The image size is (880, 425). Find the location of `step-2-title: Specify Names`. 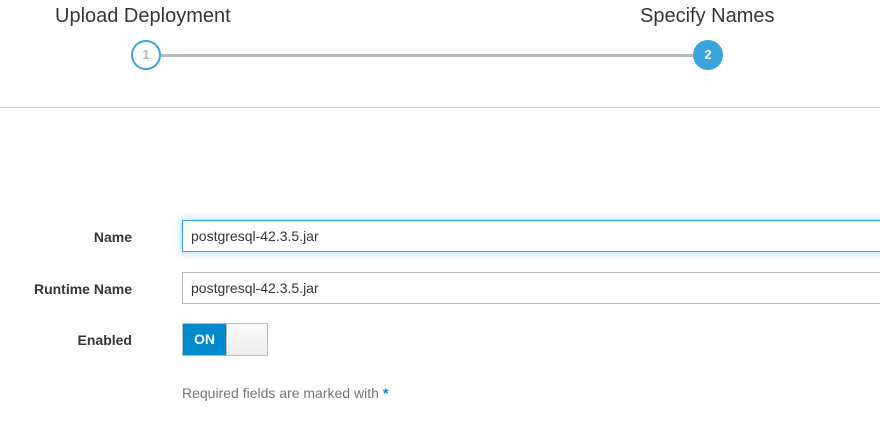

step-2-title: Specify Names is located at coordinates (707, 16).